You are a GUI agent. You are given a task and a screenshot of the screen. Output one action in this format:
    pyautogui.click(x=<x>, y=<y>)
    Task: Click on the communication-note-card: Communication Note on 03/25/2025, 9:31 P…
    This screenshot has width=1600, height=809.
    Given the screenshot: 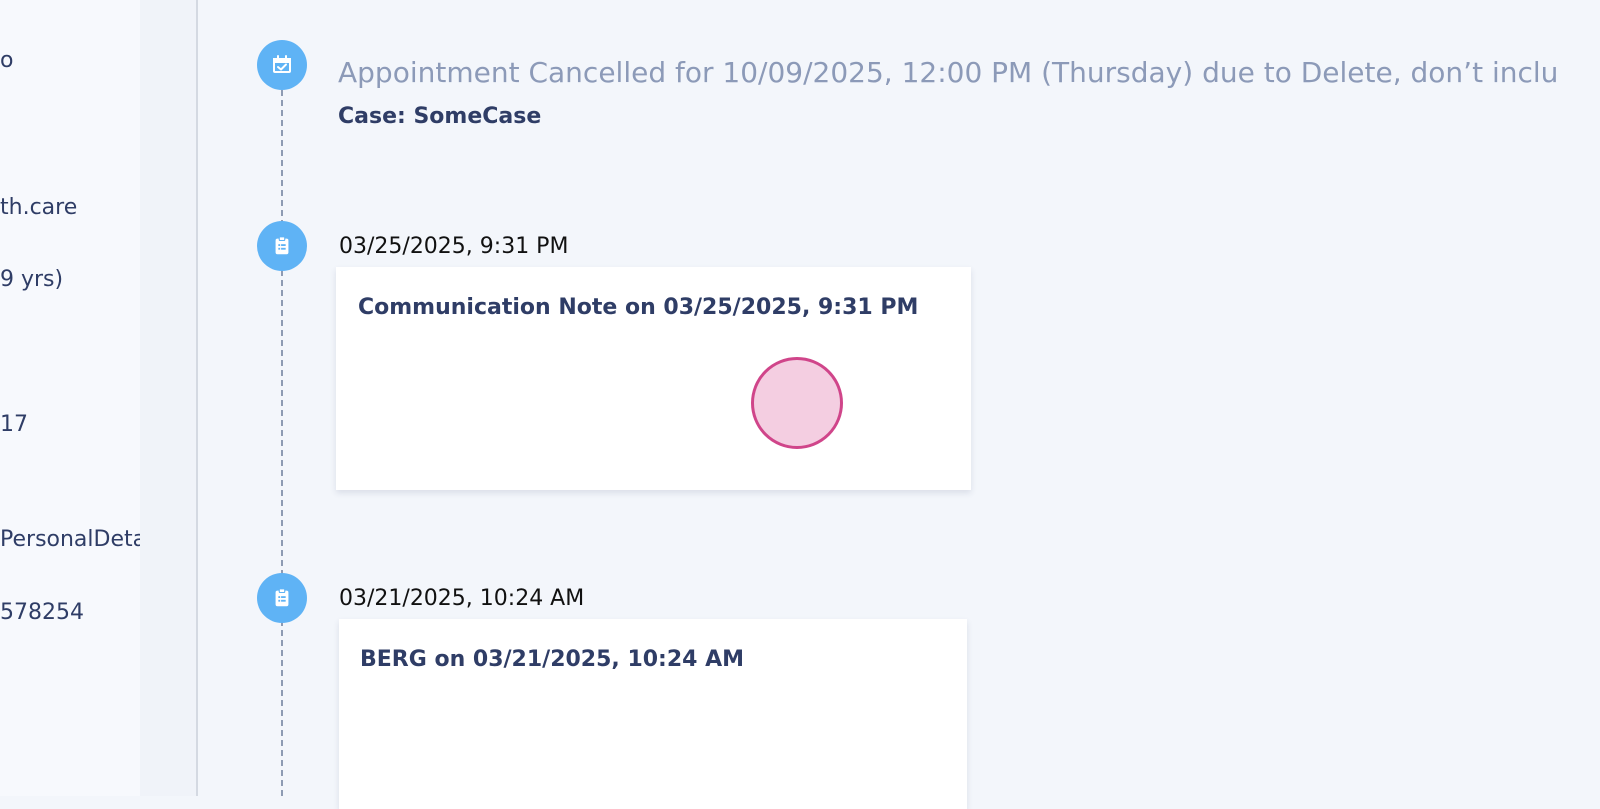 What is the action you would take?
    pyautogui.click(x=653, y=378)
    